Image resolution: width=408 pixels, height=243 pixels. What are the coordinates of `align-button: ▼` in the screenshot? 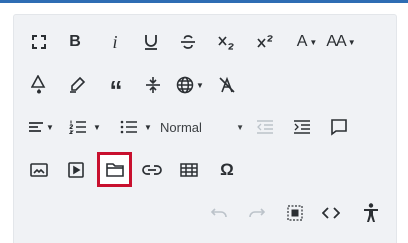 It's located at (41, 127).